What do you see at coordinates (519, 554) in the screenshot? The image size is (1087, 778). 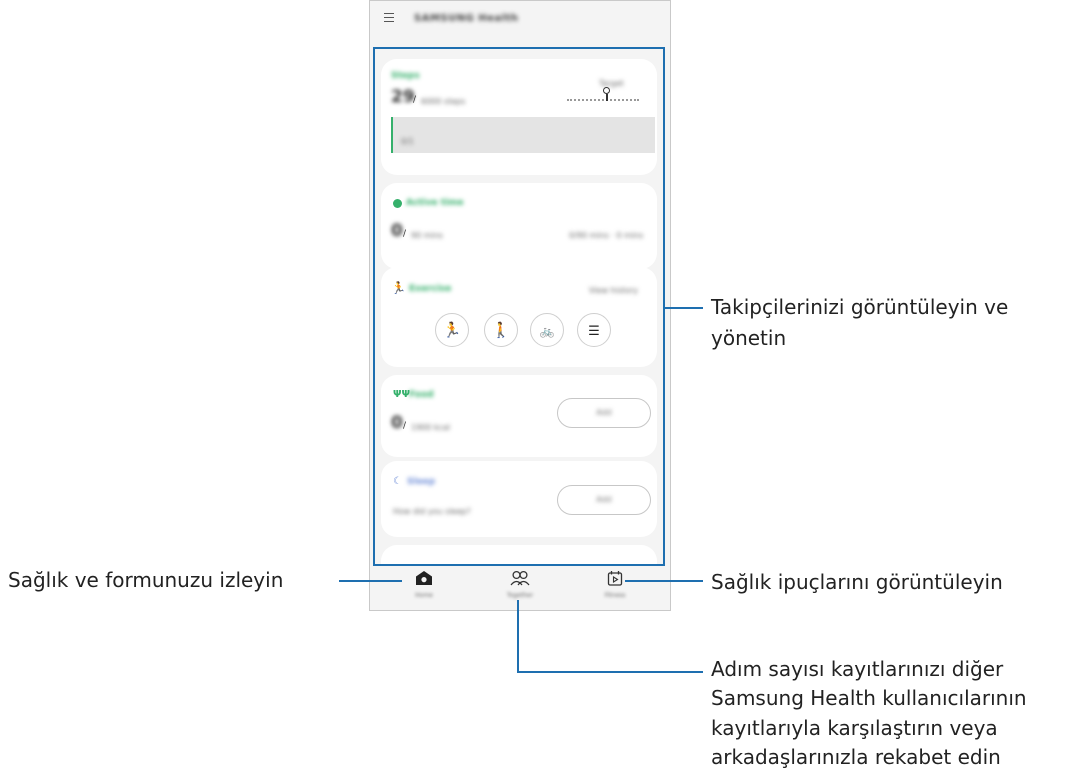 I see `next-card-partial` at bounding box center [519, 554].